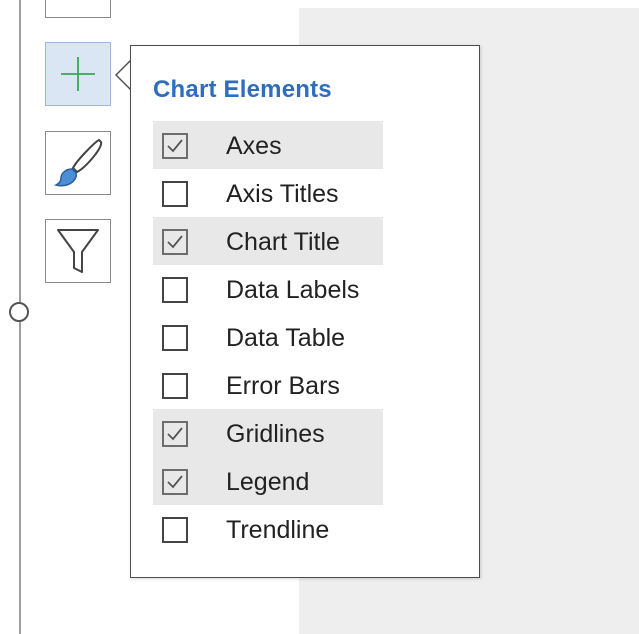  I want to click on chart-element-trendline: Trendline, so click(268, 529).